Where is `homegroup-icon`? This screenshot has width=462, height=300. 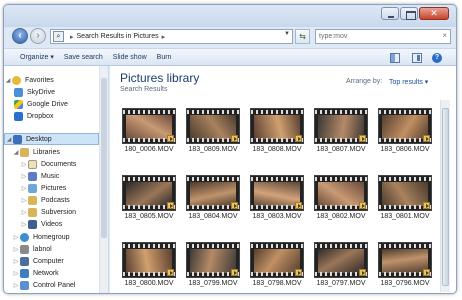 homegroup-icon is located at coordinates (24, 237).